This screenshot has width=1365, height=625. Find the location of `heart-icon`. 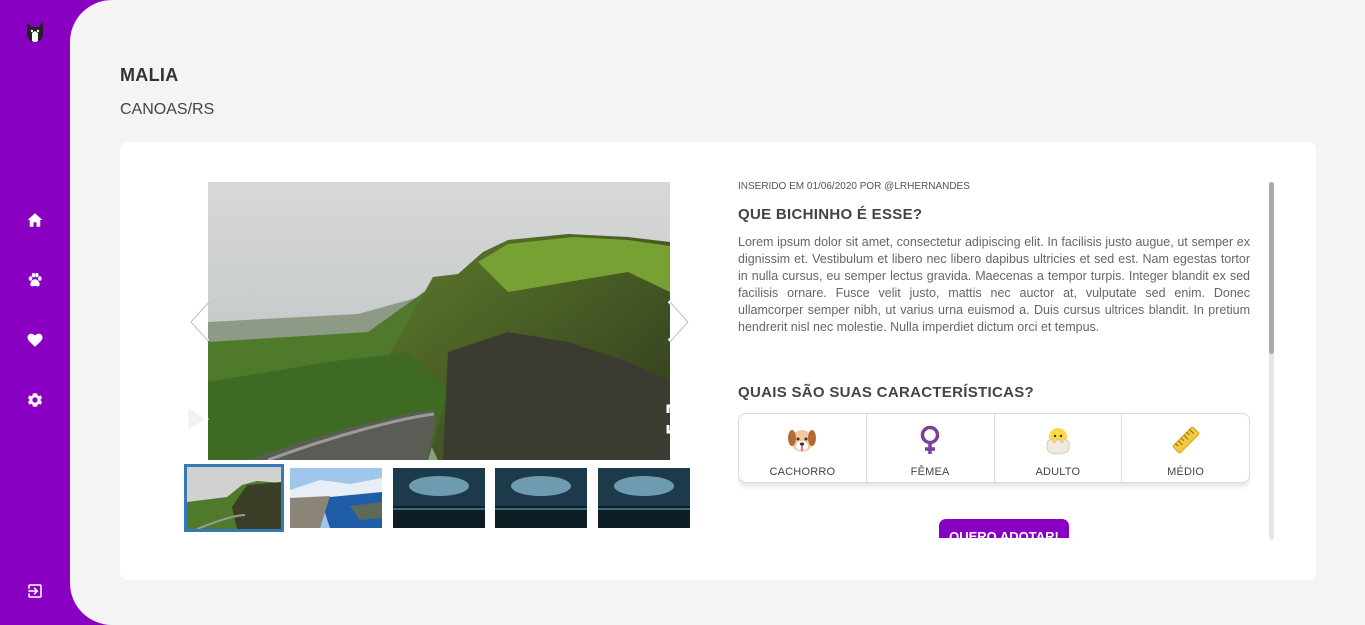

heart-icon is located at coordinates (35, 340).